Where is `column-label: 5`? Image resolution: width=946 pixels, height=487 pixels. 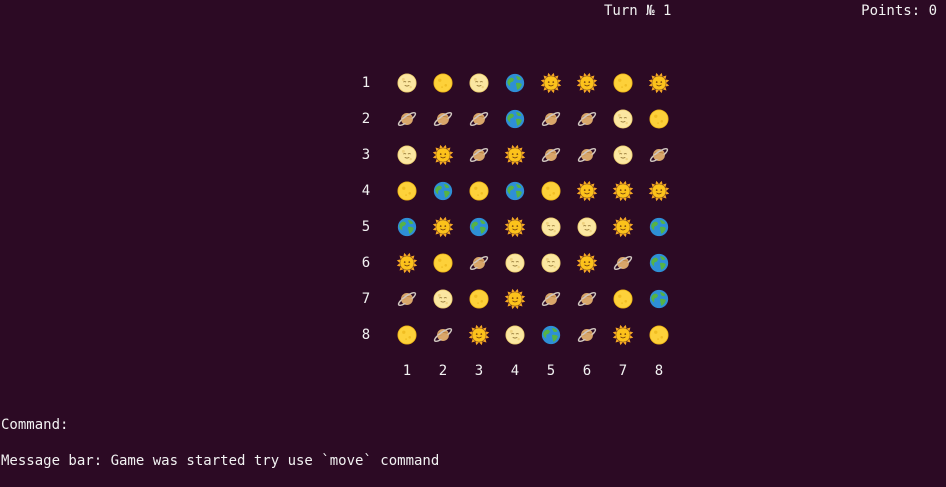
column-label: 5 is located at coordinates (551, 371).